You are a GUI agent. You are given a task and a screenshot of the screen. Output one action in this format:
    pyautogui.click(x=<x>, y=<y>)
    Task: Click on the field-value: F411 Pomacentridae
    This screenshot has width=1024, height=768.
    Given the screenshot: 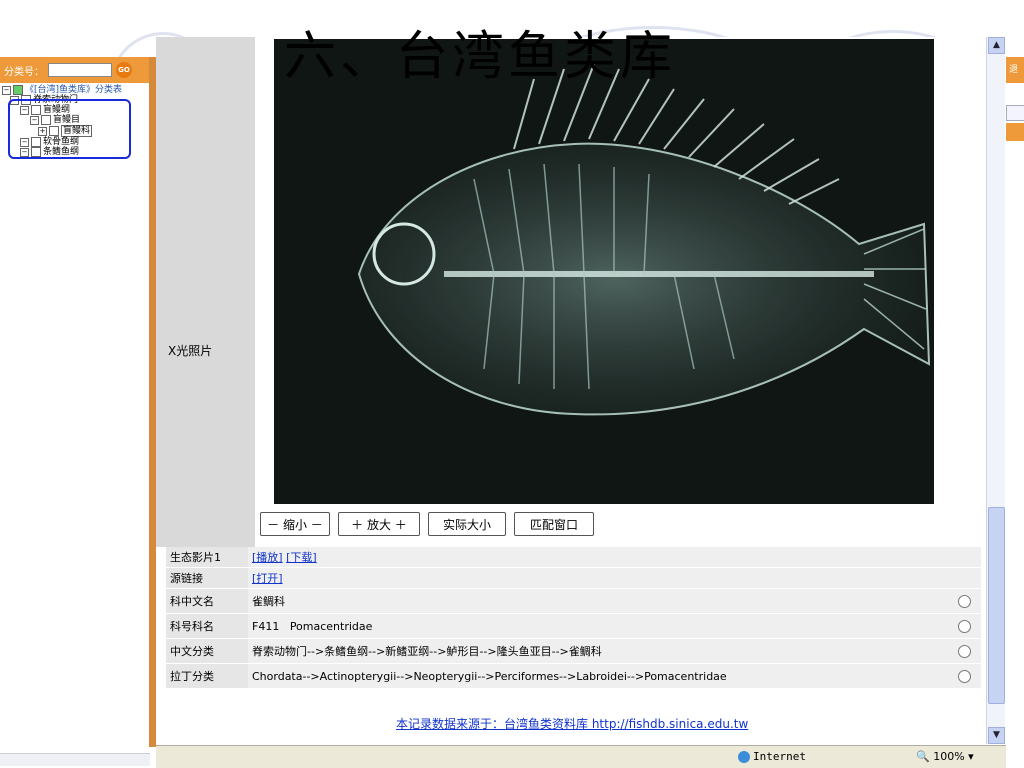 What is the action you would take?
    pyautogui.click(x=597, y=626)
    